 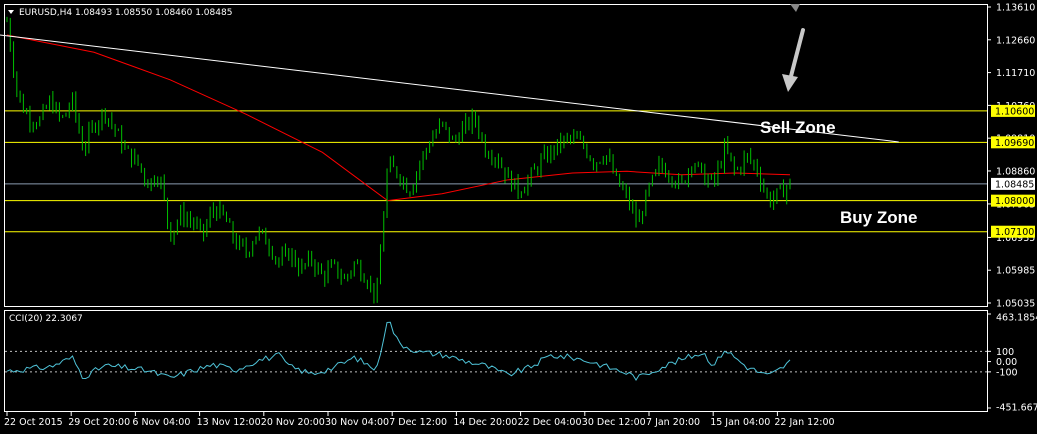 What do you see at coordinates (1016, 318) in the screenshot?
I see `cci-tick-label: 463.1854` at bounding box center [1016, 318].